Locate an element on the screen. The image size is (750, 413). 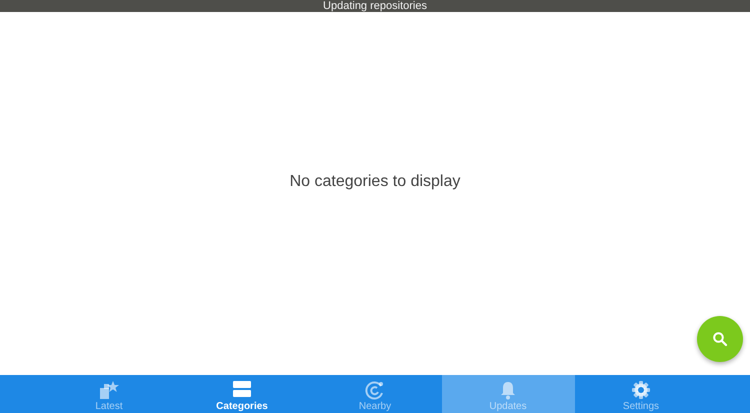
categories-icon is located at coordinates (242, 390).